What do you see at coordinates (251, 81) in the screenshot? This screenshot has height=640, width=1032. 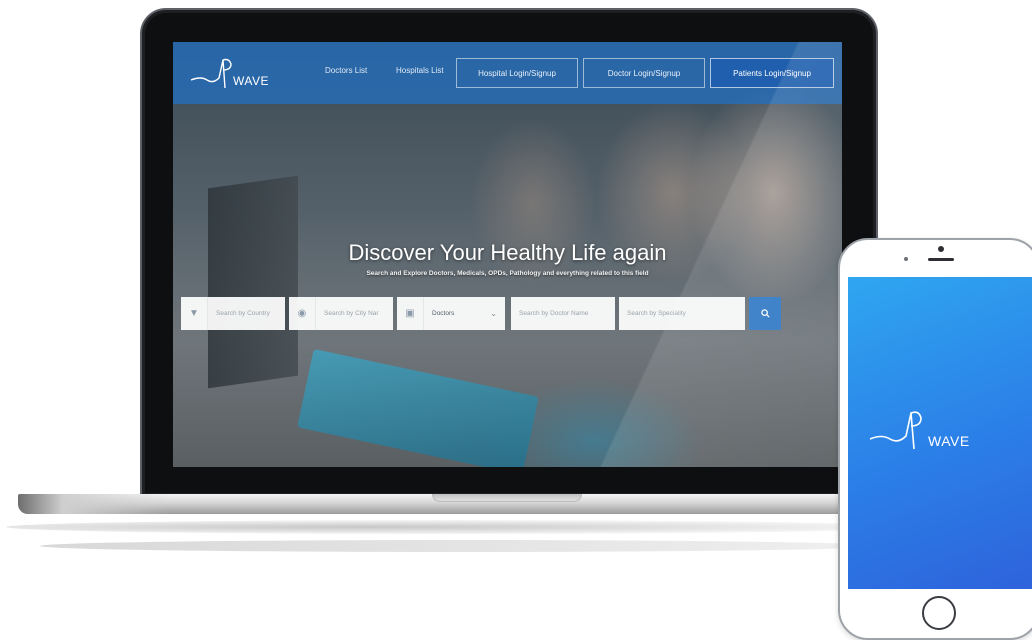 I see `logo-text: WAVE` at bounding box center [251, 81].